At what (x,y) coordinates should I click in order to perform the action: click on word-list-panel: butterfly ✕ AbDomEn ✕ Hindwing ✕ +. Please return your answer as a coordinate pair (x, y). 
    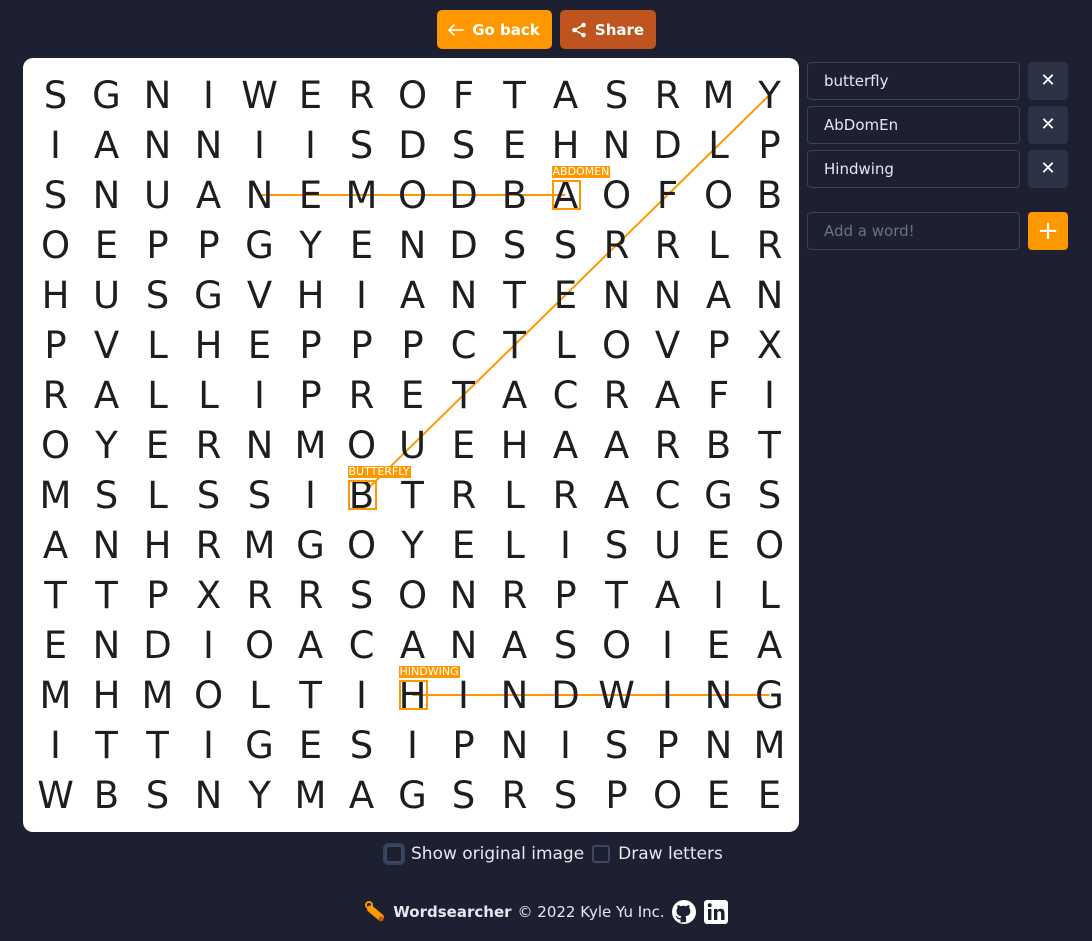
    Looking at the image, I should click on (938, 156).